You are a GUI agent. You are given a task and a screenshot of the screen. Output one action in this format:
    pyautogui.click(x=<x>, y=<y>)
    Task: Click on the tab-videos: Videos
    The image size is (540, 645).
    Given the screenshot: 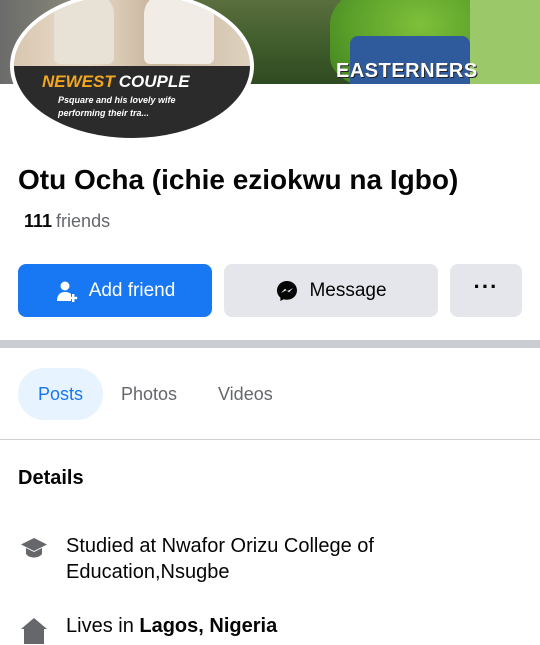 What is the action you would take?
    pyautogui.click(x=245, y=394)
    